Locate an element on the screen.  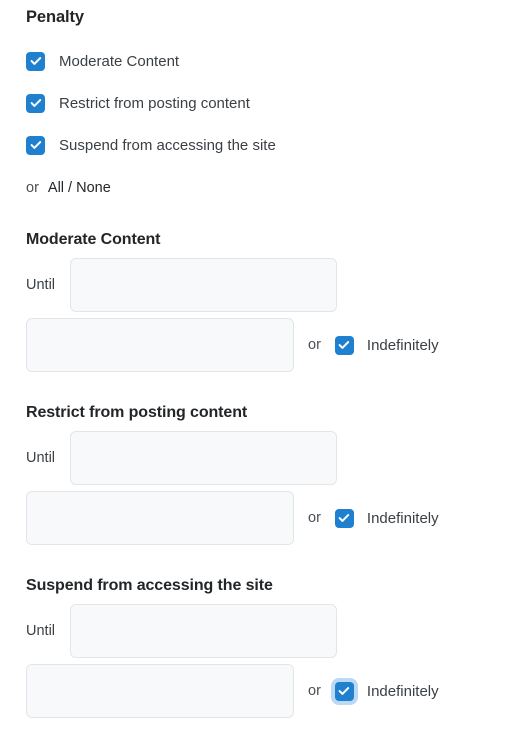
penalty-option-suspend-site: Suspend from accessing the site is located at coordinates (270, 145).